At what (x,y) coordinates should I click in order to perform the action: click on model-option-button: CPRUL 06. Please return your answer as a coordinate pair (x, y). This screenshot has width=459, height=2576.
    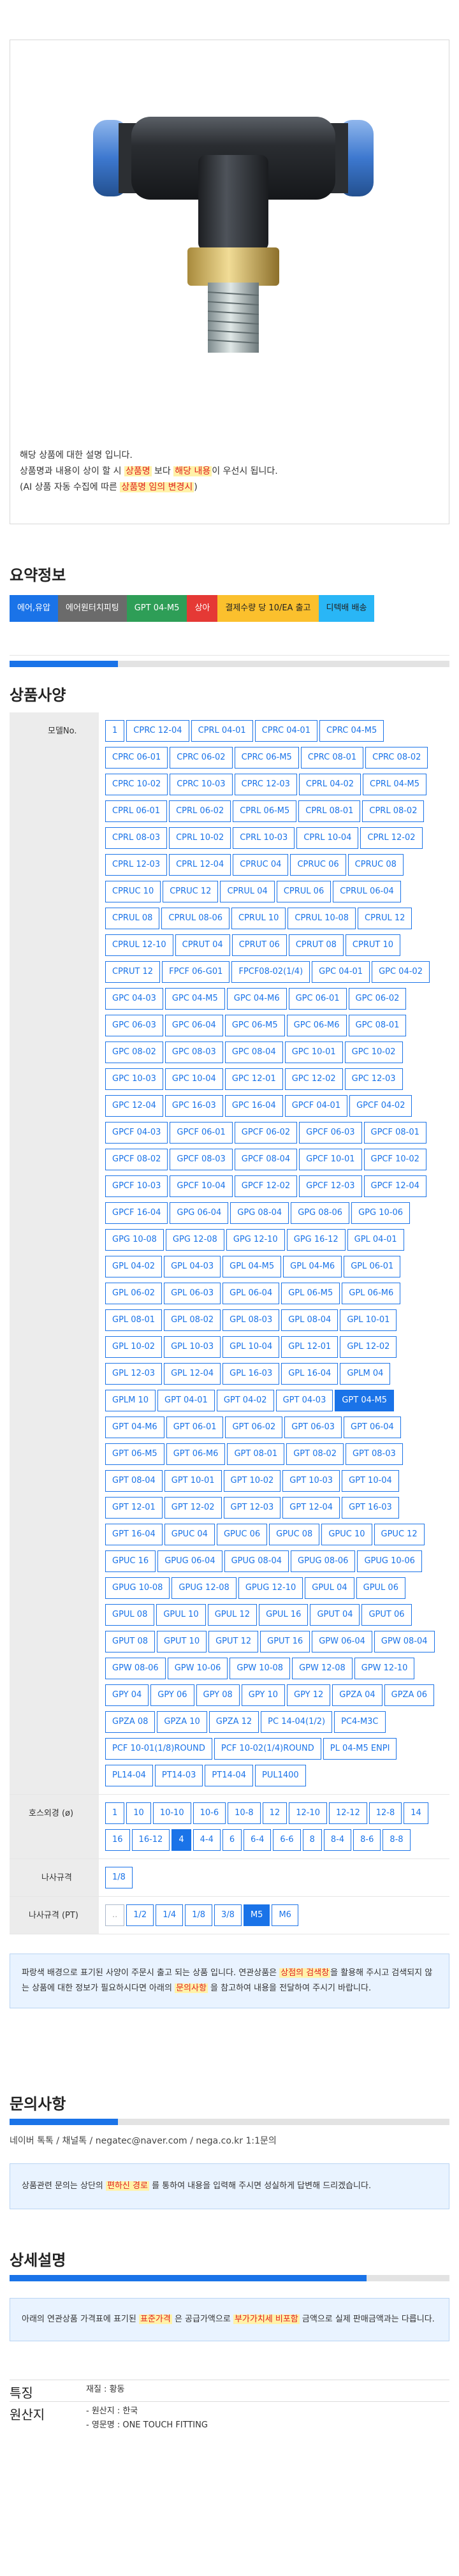
    Looking at the image, I should click on (304, 891).